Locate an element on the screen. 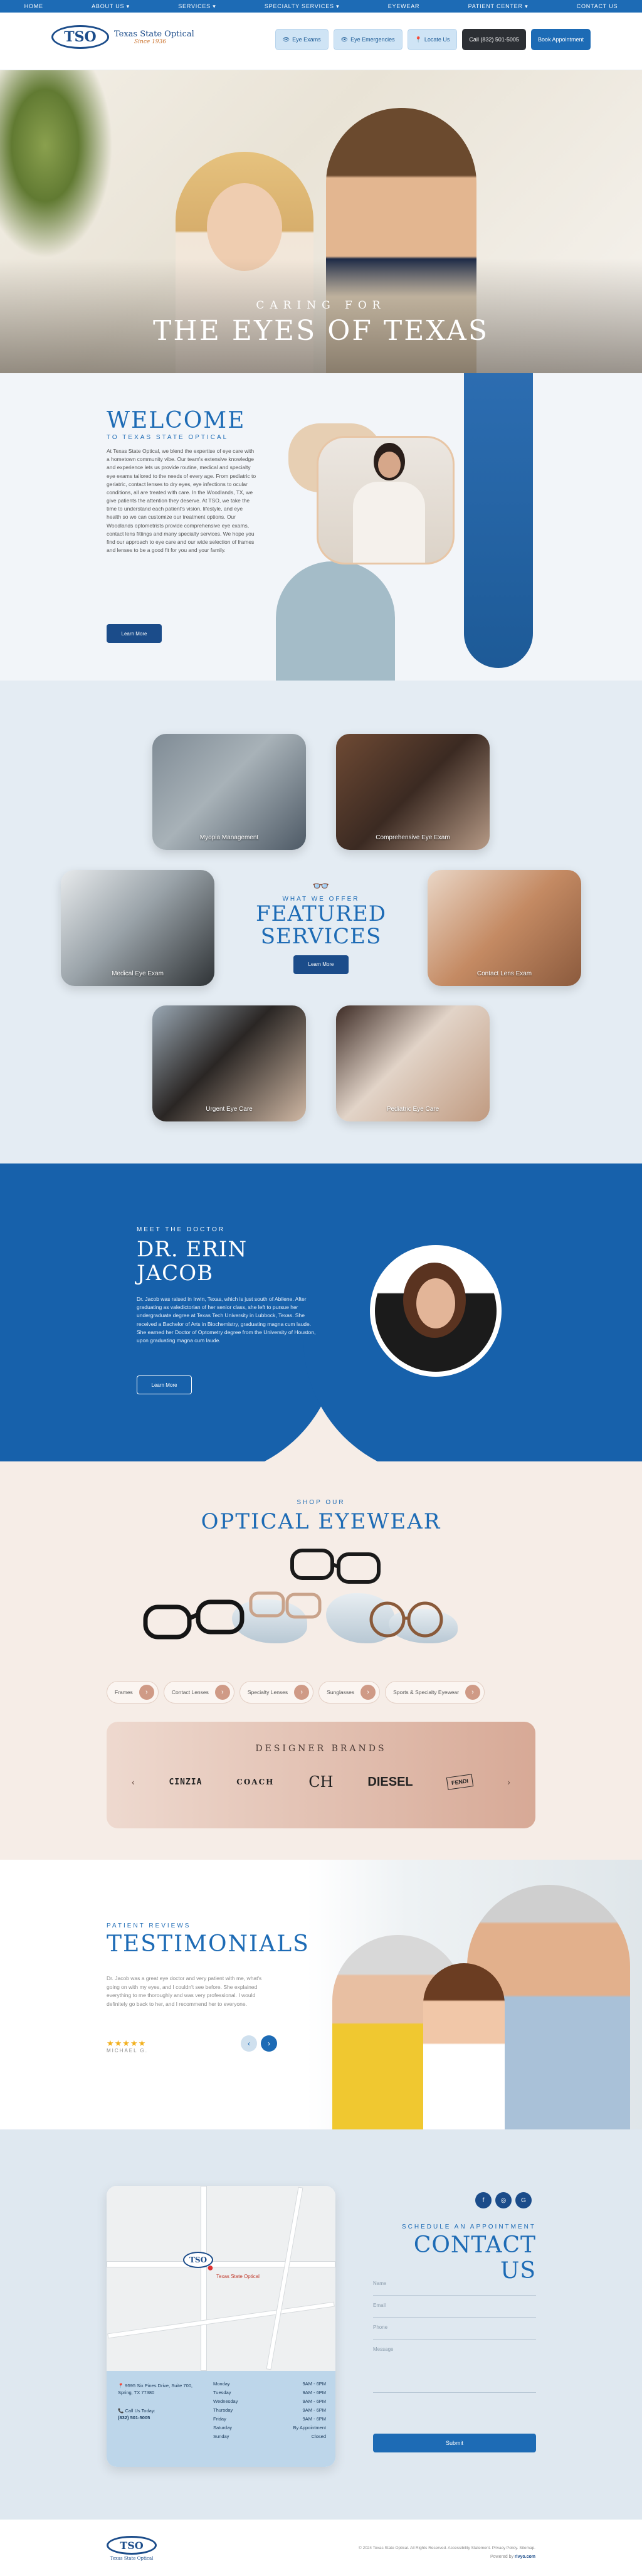 This screenshot has width=642, height=2576. category-label: Contact Lenses is located at coordinates (190, 1692).